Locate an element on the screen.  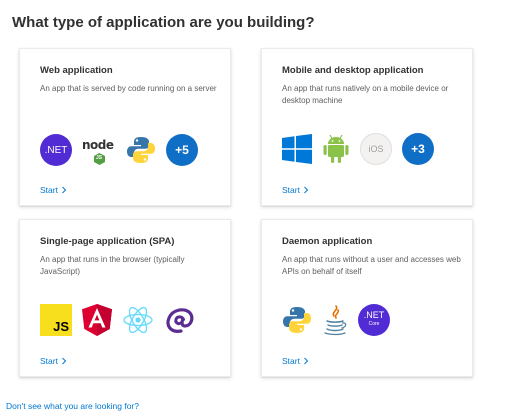
card-icons: iOS +3 is located at coordinates (358, 149).